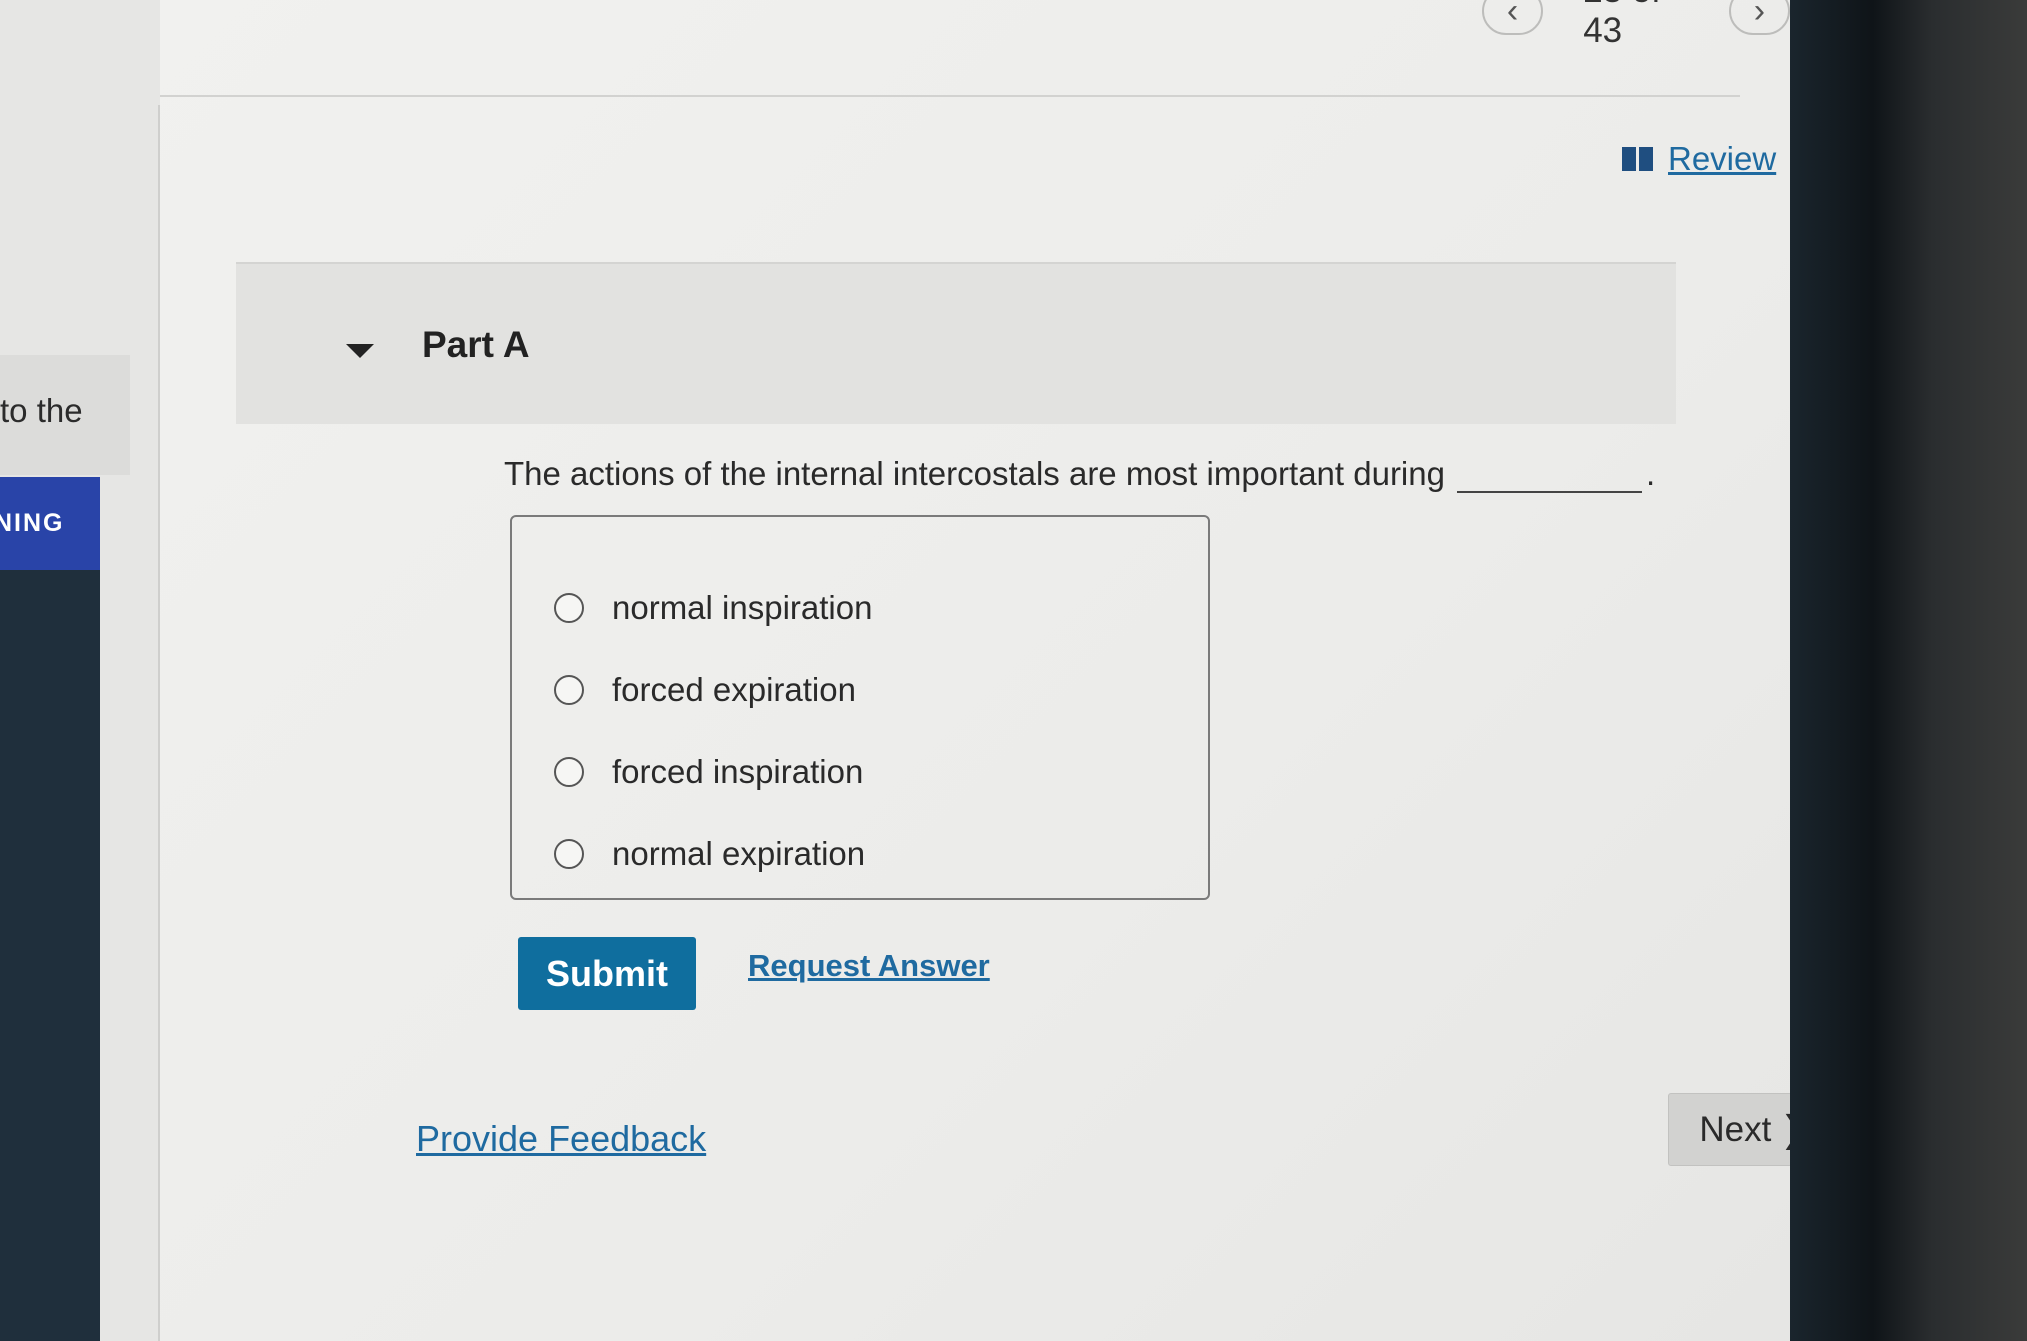  Describe the element at coordinates (738, 771) in the screenshot. I see `option-label: forced inspiration` at that location.